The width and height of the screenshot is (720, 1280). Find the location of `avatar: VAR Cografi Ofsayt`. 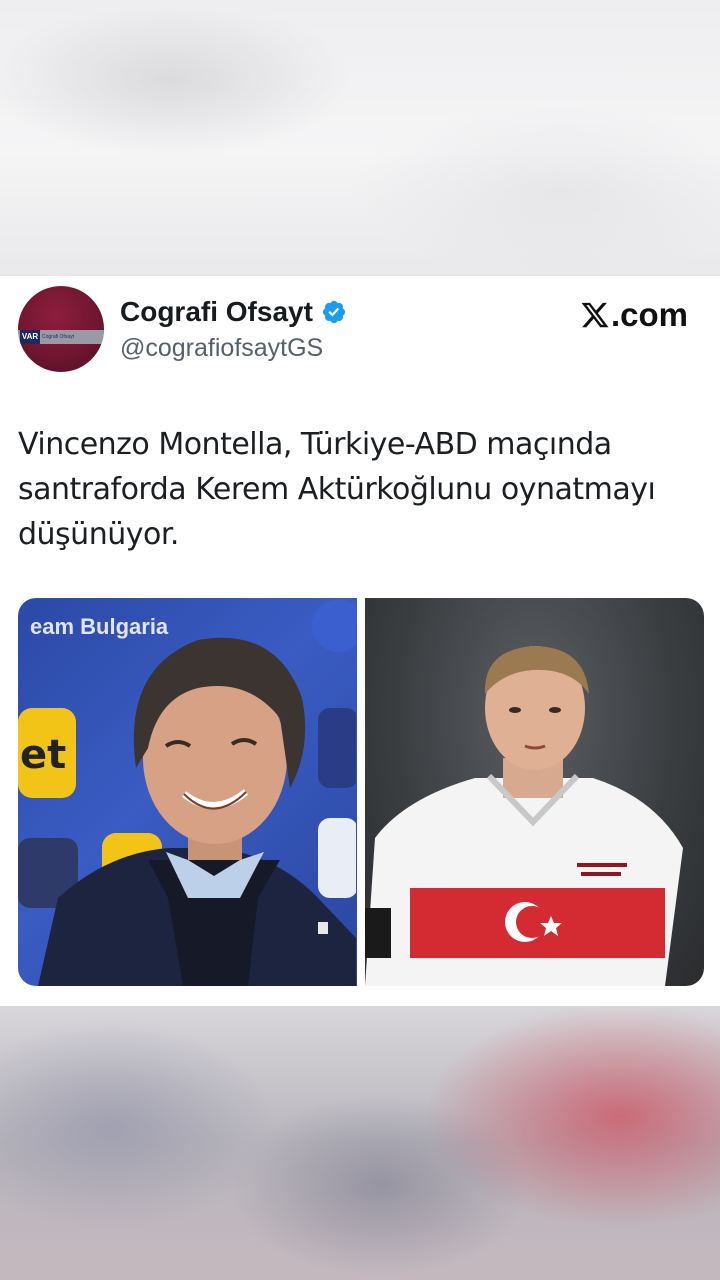

avatar: VAR Cografi Ofsayt is located at coordinates (61, 329).